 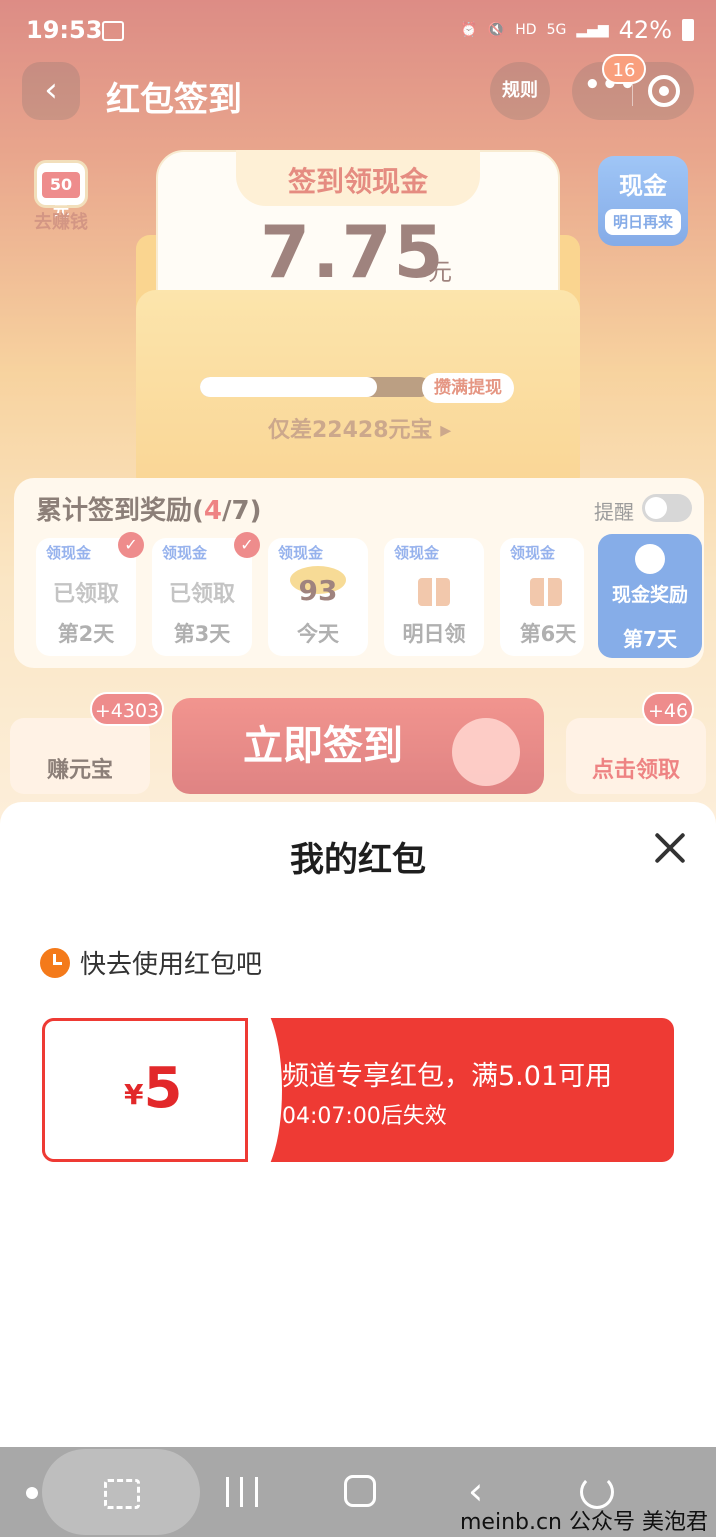 What do you see at coordinates (360, 1491) in the screenshot?
I see `home-icon` at bounding box center [360, 1491].